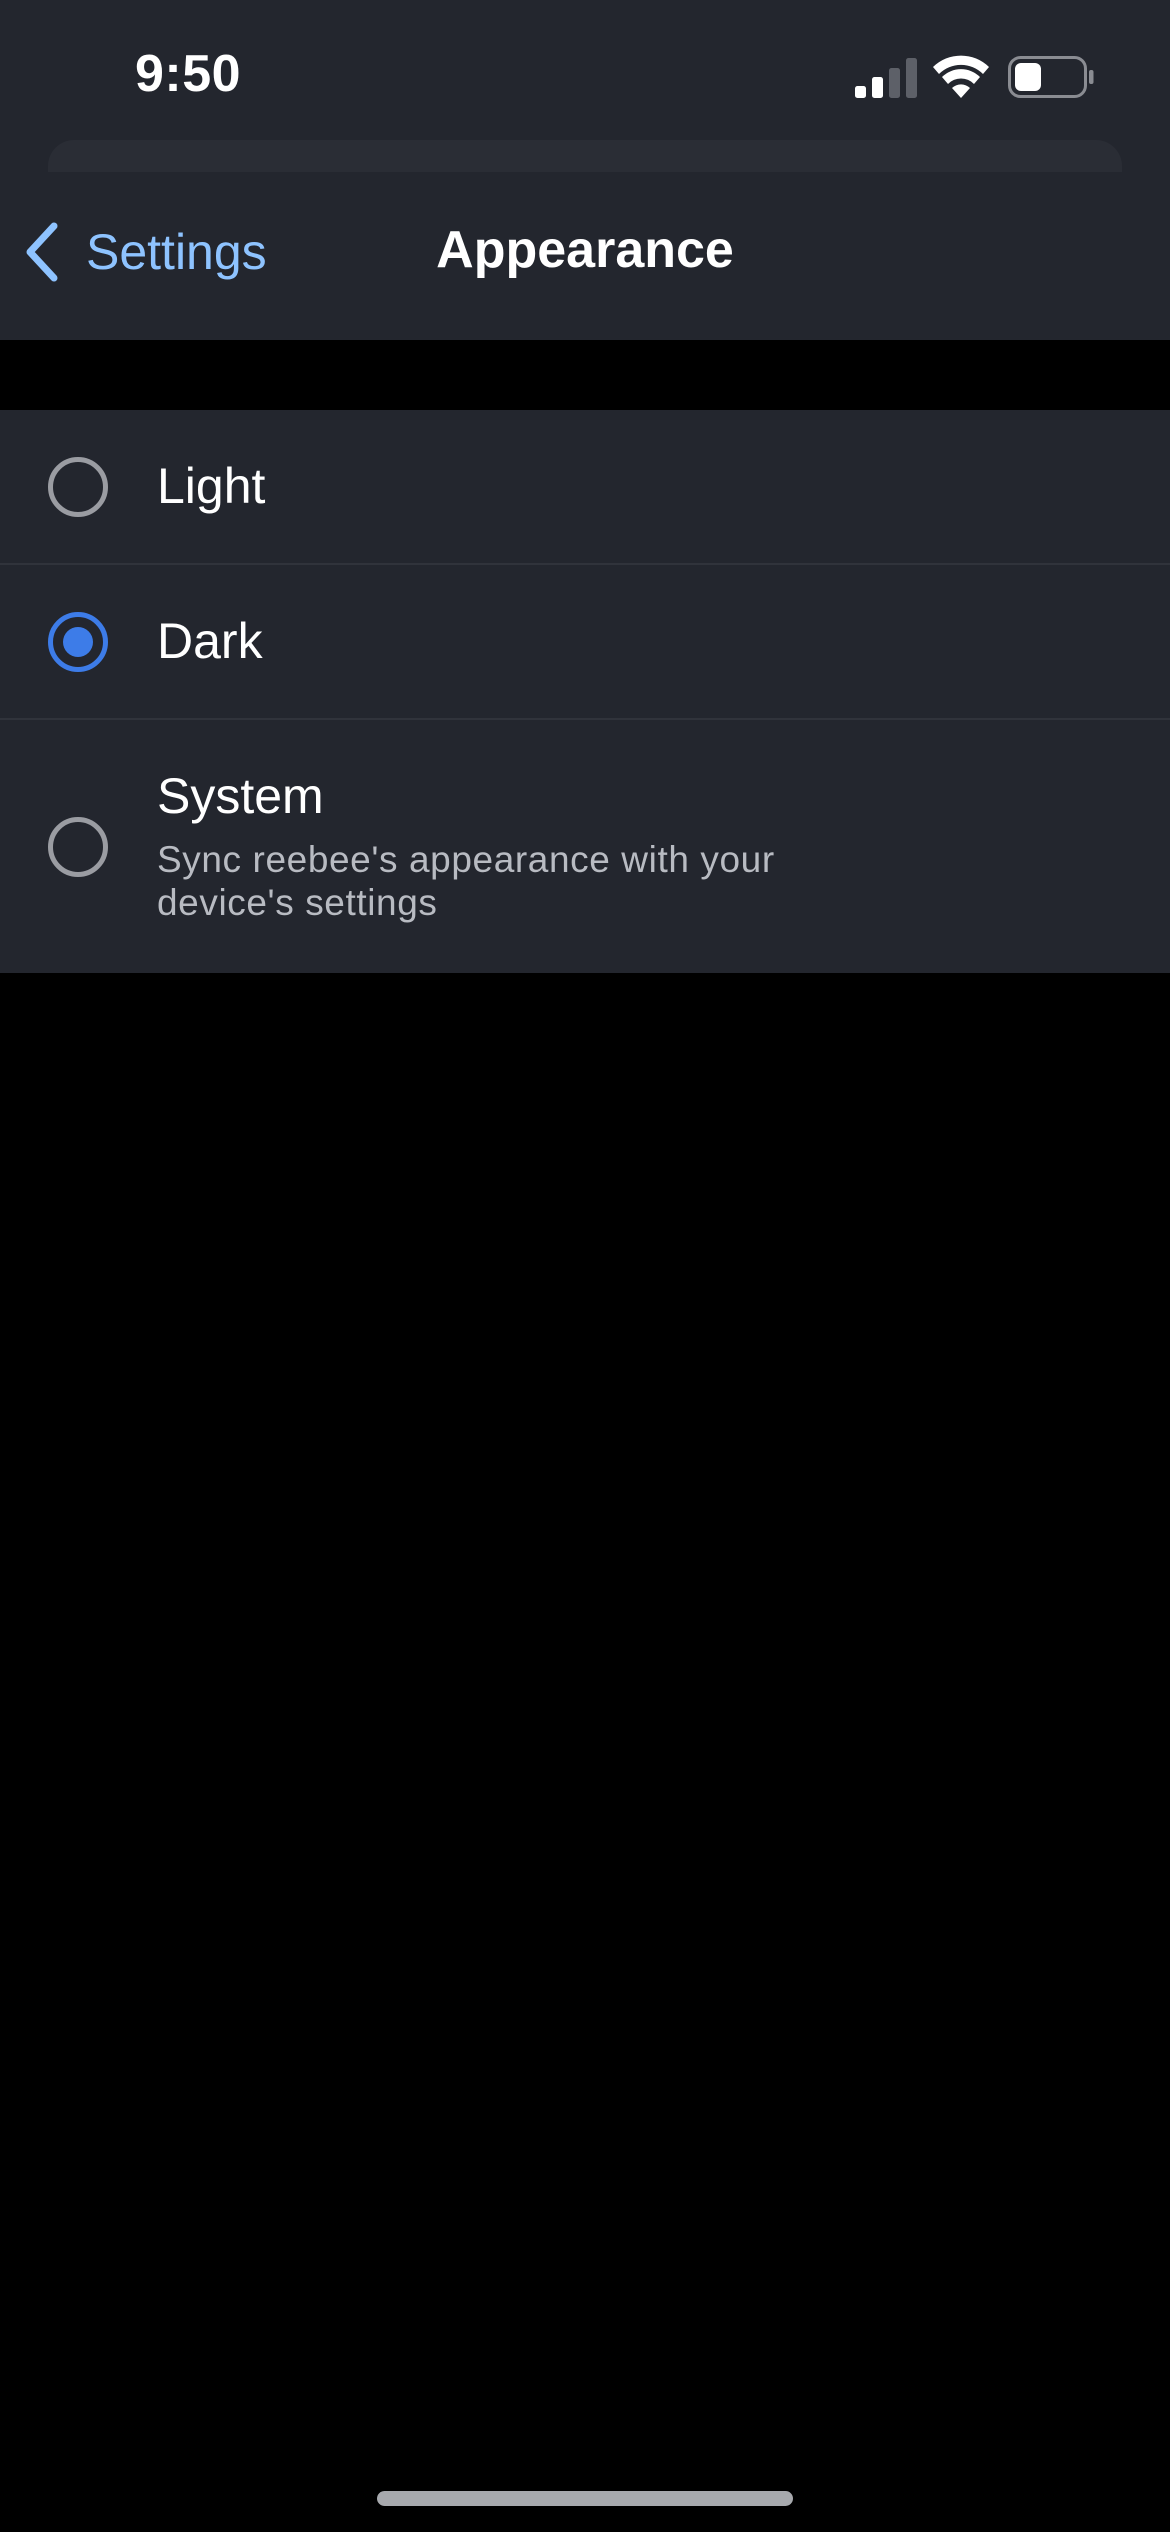 The image size is (1170, 2532). What do you see at coordinates (585, 250) in the screenshot?
I see `page-title: Appearance` at bounding box center [585, 250].